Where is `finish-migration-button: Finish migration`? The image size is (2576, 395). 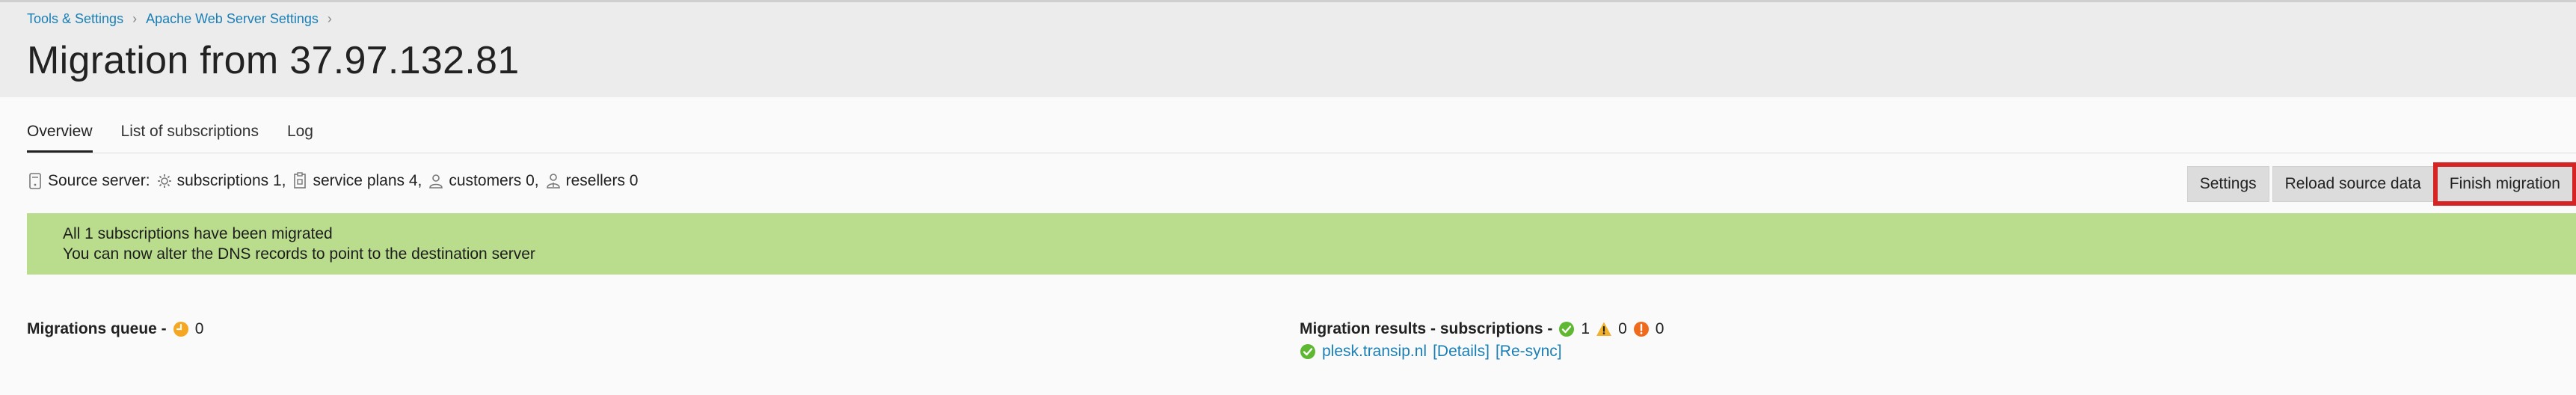
finish-migration-button: Finish migration is located at coordinates (2504, 184).